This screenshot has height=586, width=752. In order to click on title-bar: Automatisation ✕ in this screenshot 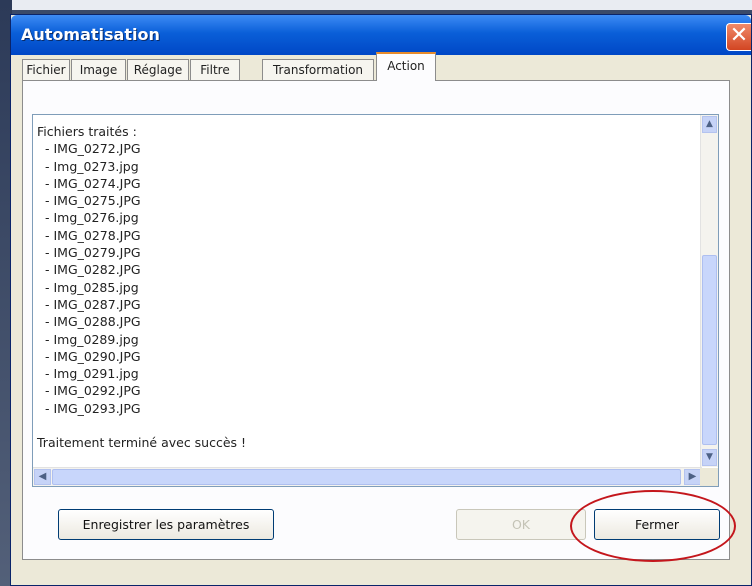, I will do `click(381, 35)`.